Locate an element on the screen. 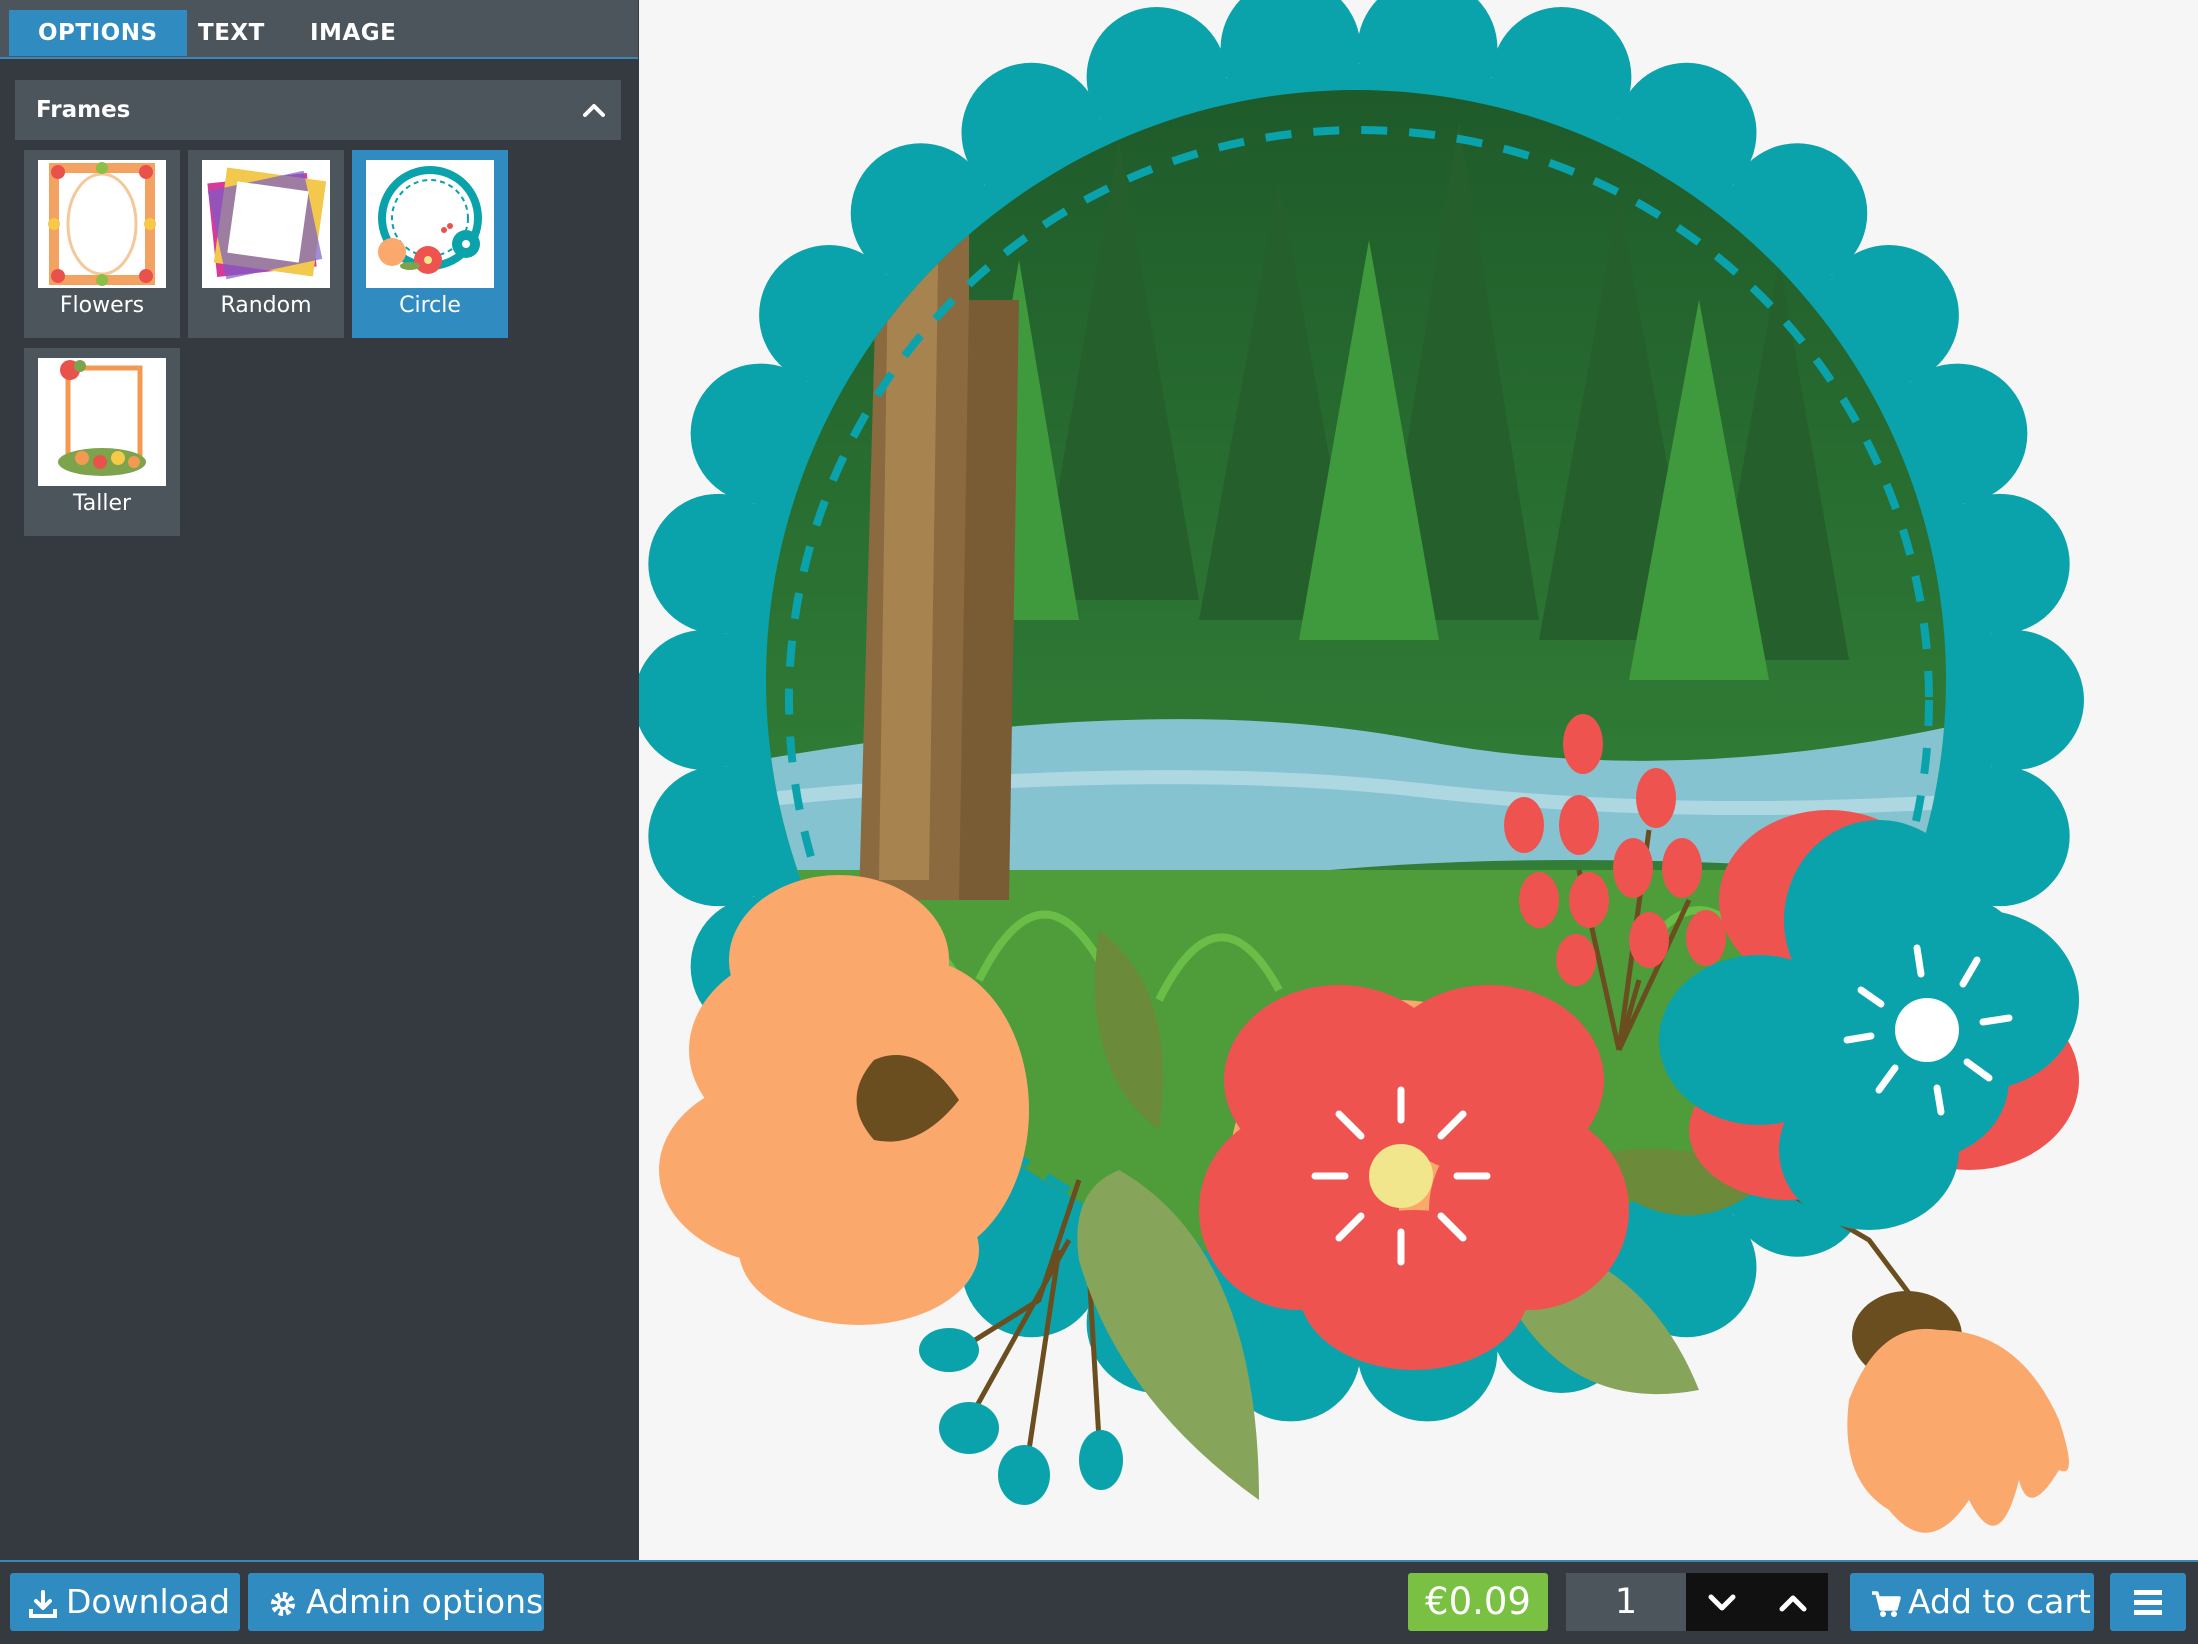  quantity-decrease-button is located at coordinates (1721, 1602).